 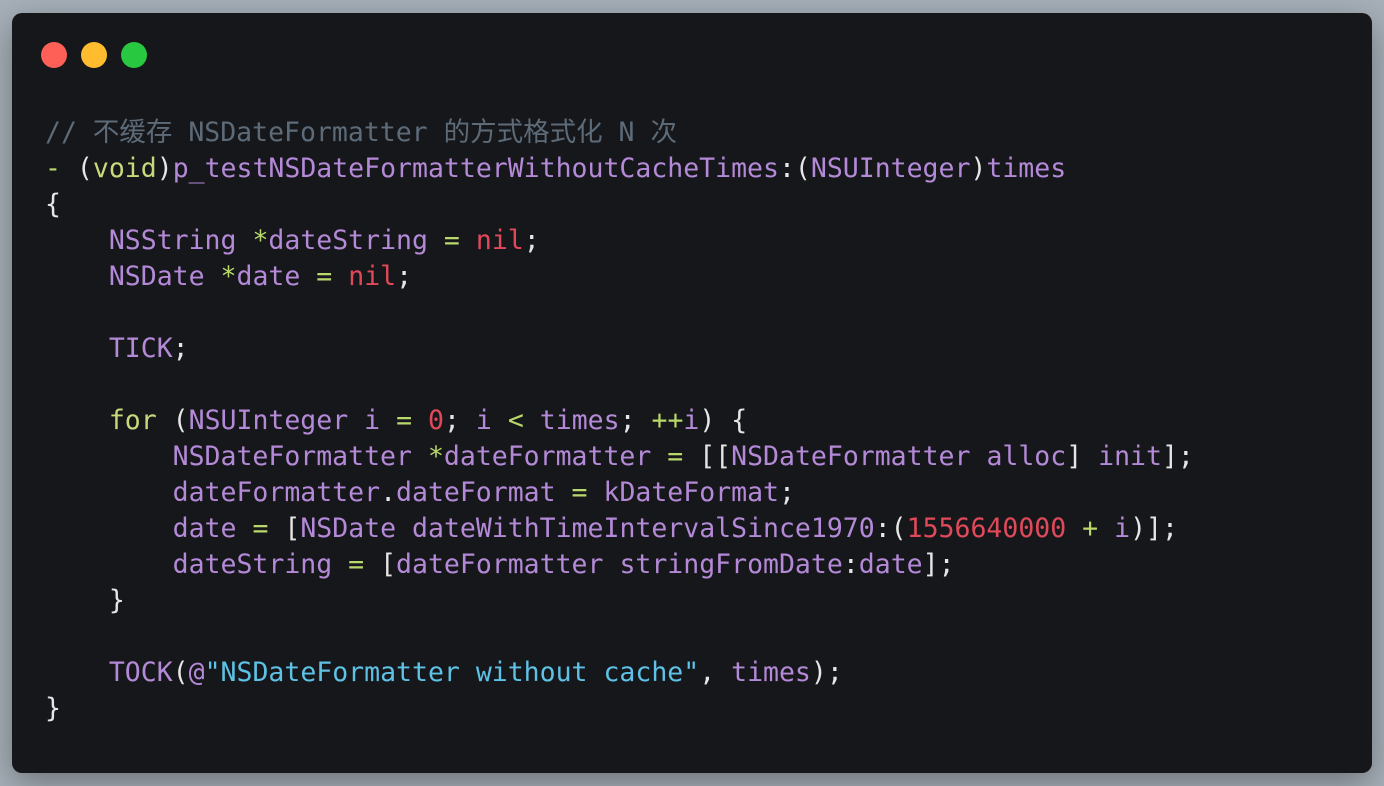 I want to click on code-token: 0, so click(x=436, y=420).